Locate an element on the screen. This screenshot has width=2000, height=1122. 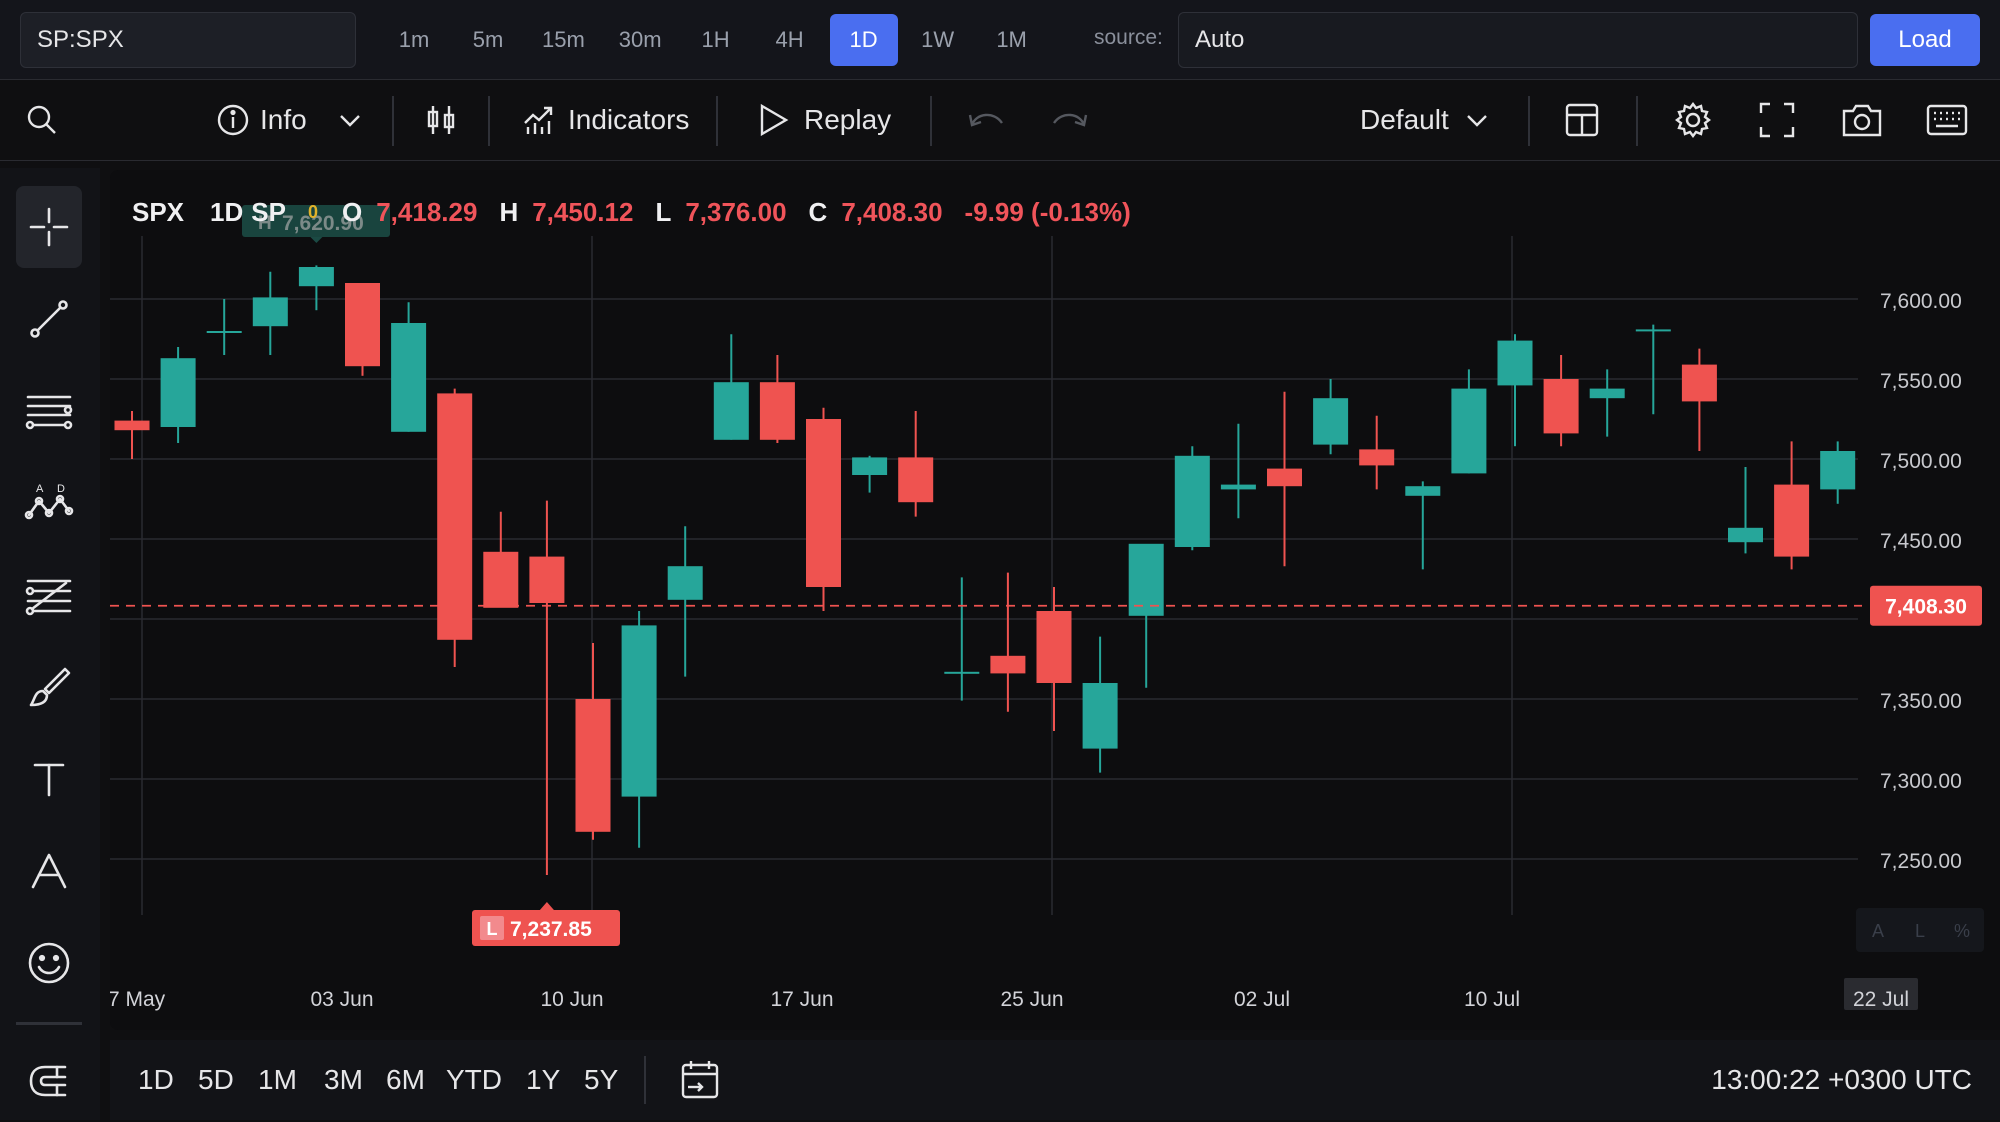
range-3m: 3M is located at coordinates (343, 1080).